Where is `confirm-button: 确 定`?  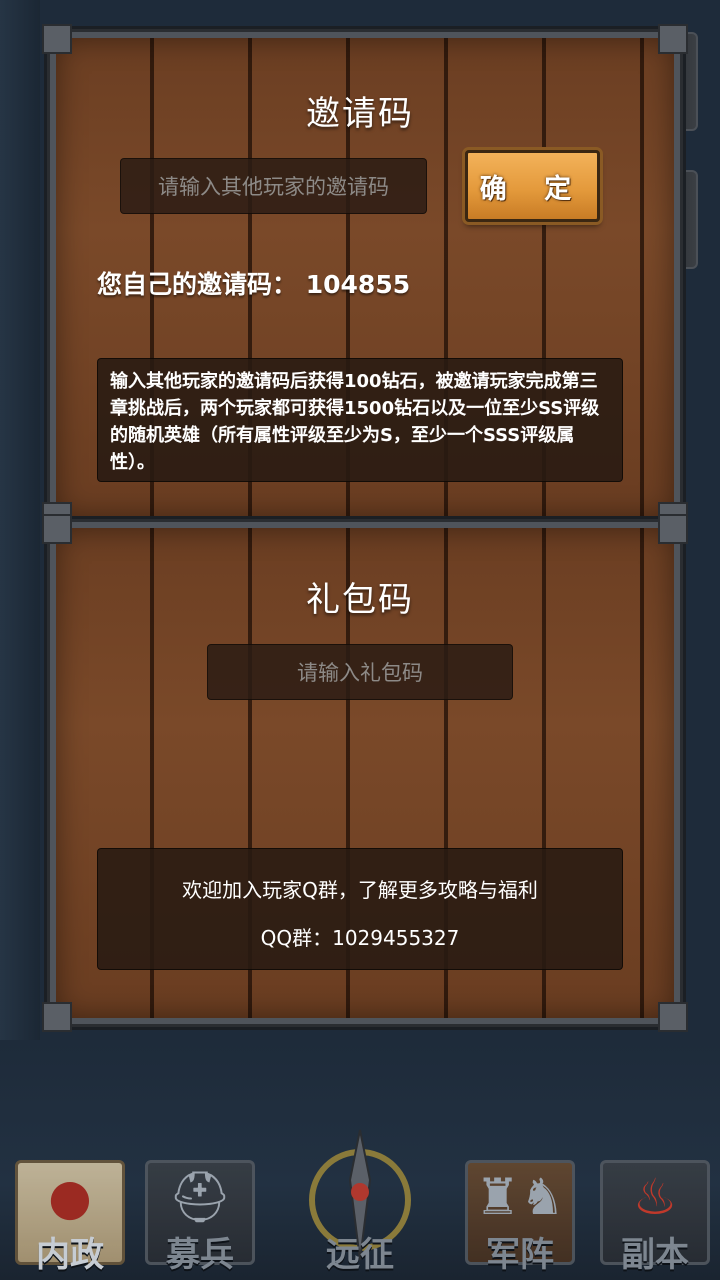
confirm-button: 确 定 is located at coordinates (532, 186).